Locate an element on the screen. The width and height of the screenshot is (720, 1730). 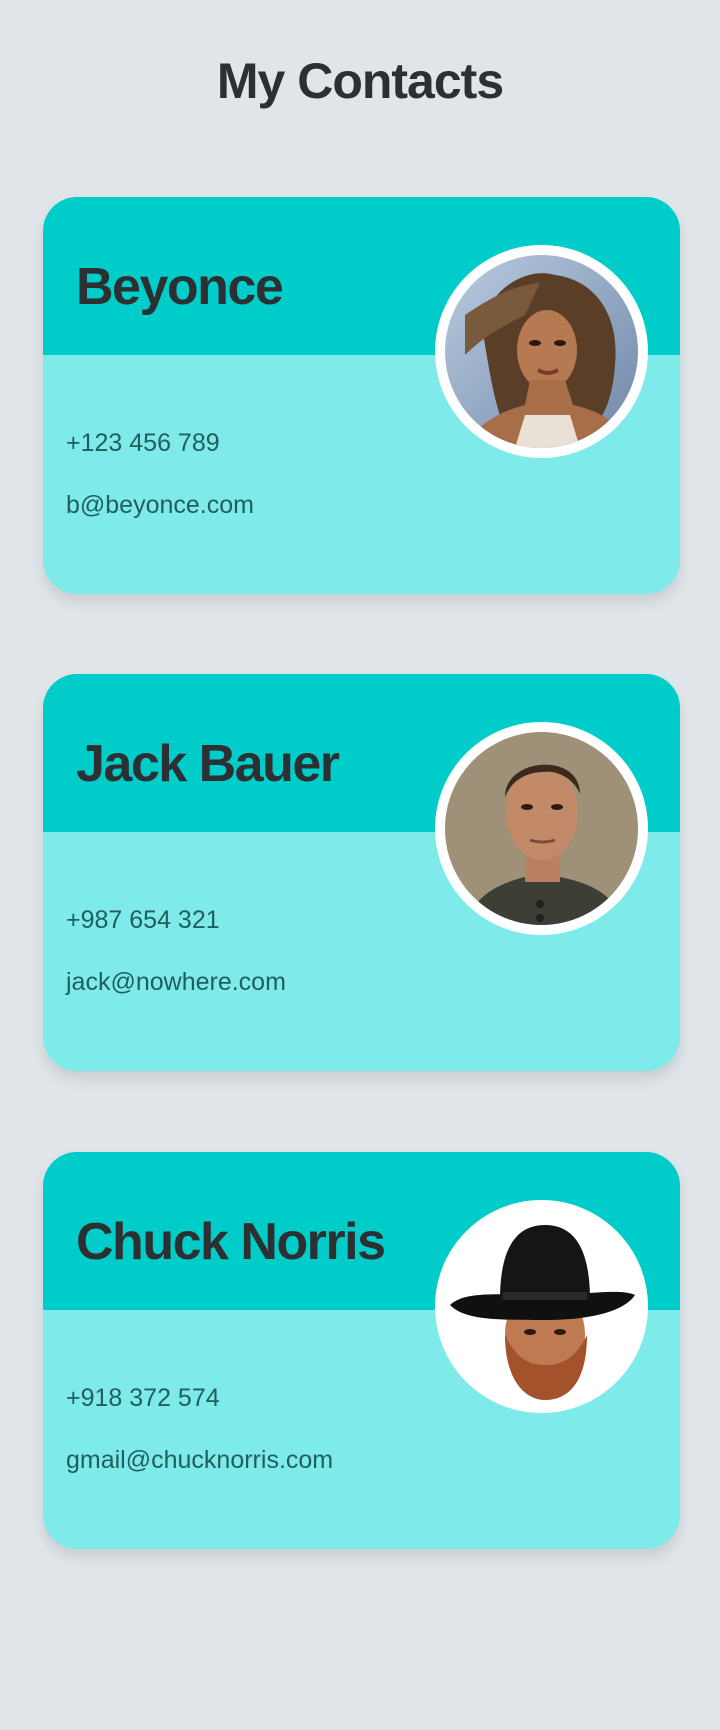
contact-email: gmail@chucknorris.com is located at coordinates (199, 1460).